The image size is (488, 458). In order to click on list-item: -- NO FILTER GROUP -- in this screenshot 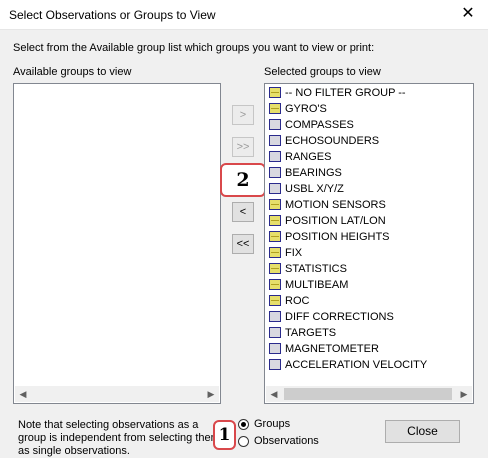, I will do `click(369, 93)`.